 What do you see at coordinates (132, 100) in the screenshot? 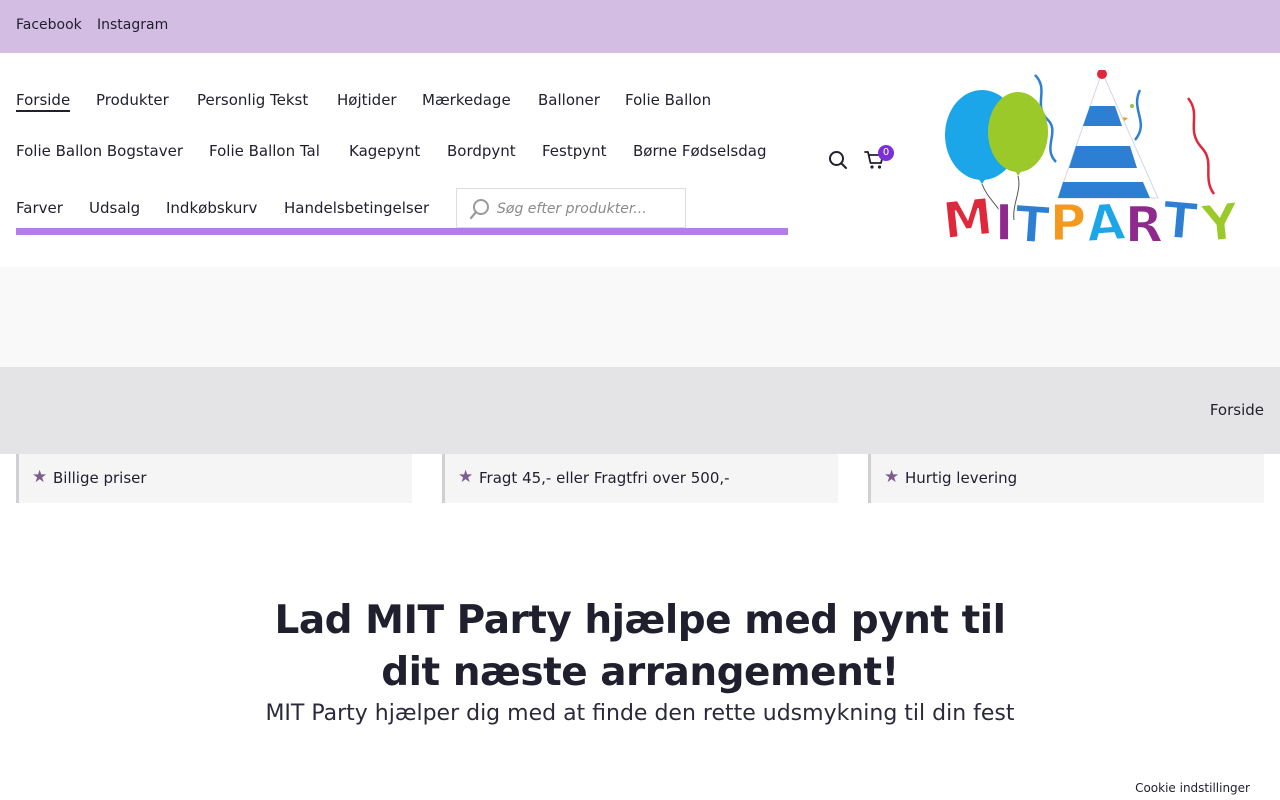
I see `nav-item-produkter: Produkter` at bounding box center [132, 100].